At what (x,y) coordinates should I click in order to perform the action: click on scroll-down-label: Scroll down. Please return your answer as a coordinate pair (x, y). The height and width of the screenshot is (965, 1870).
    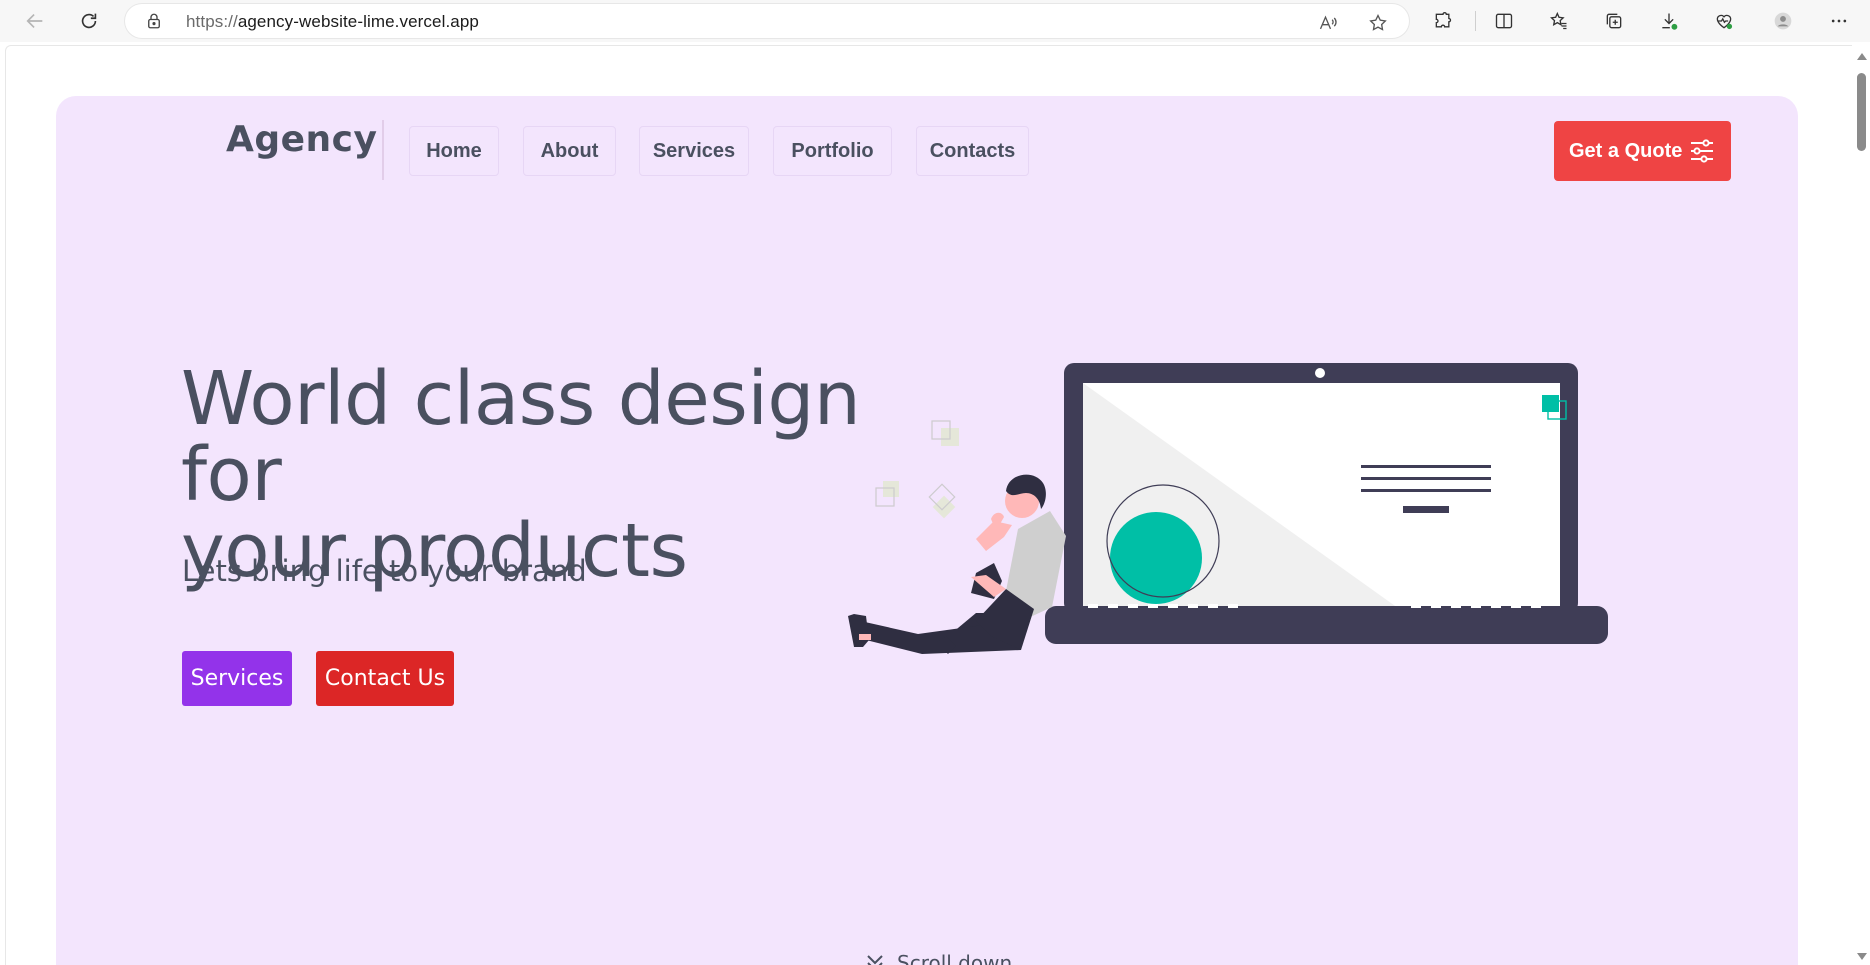
    Looking at the image, I should click on (955, 958).